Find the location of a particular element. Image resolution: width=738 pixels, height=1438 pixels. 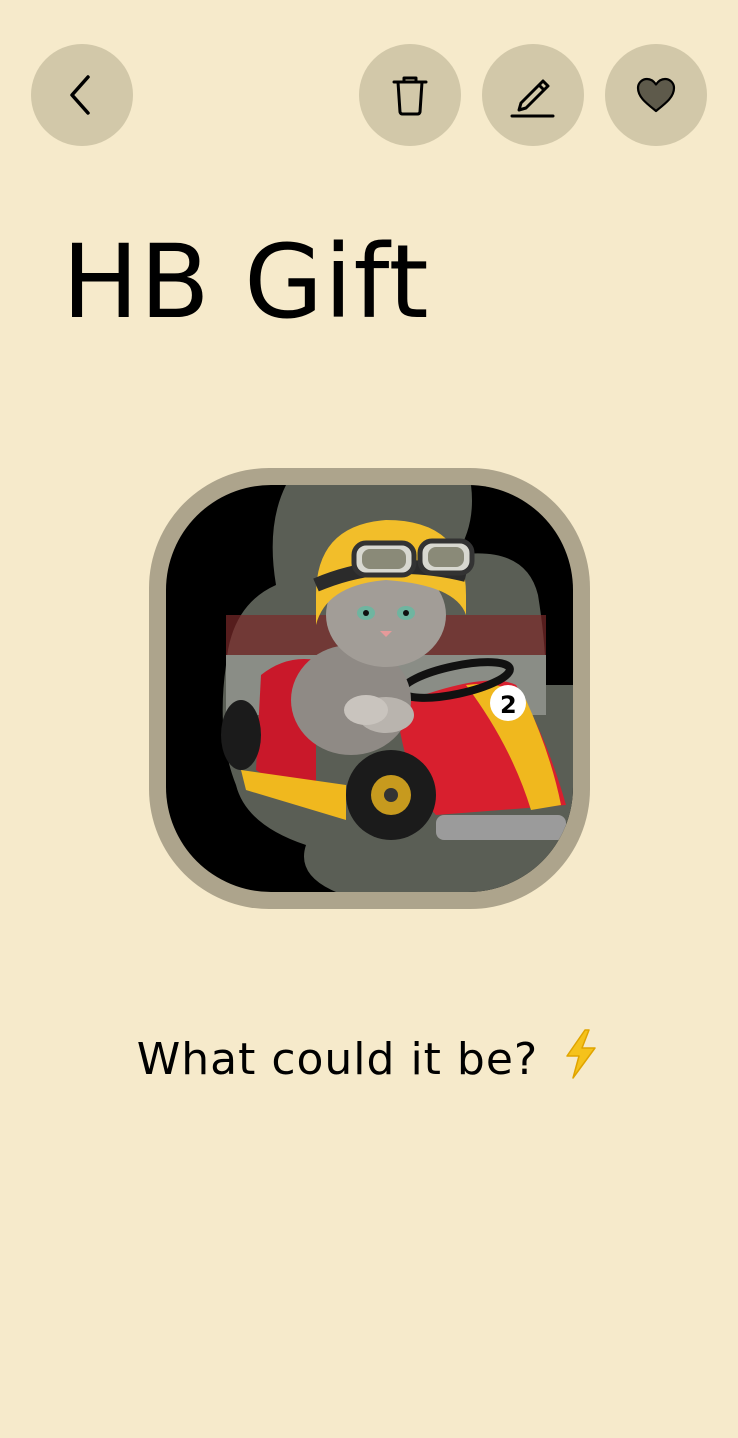

back-button is located at coordinates (82, 95).